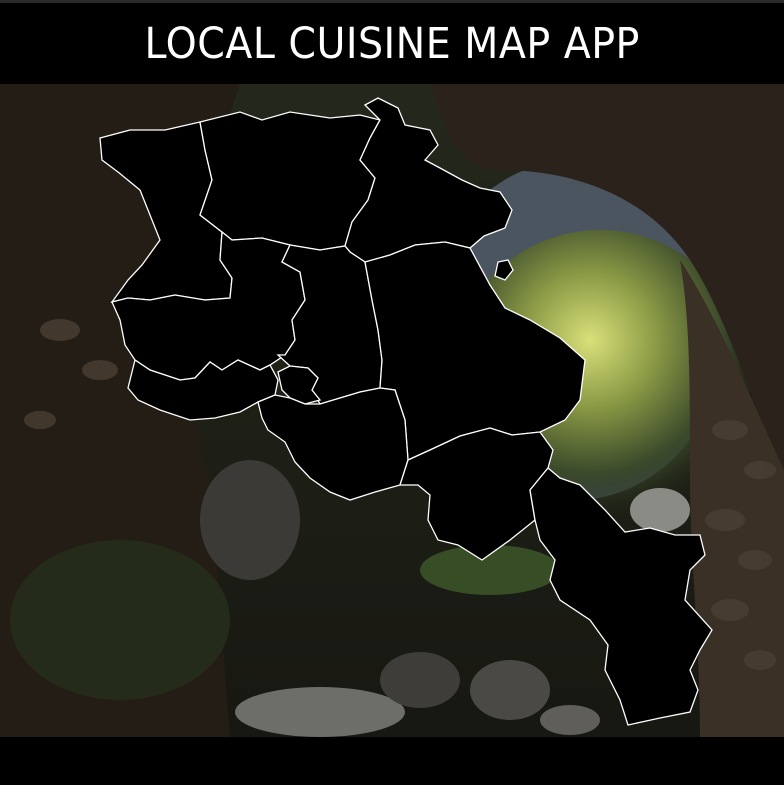 This screenshot has width=784, height=785. I want to click on footer-bar, so click(392, 761).